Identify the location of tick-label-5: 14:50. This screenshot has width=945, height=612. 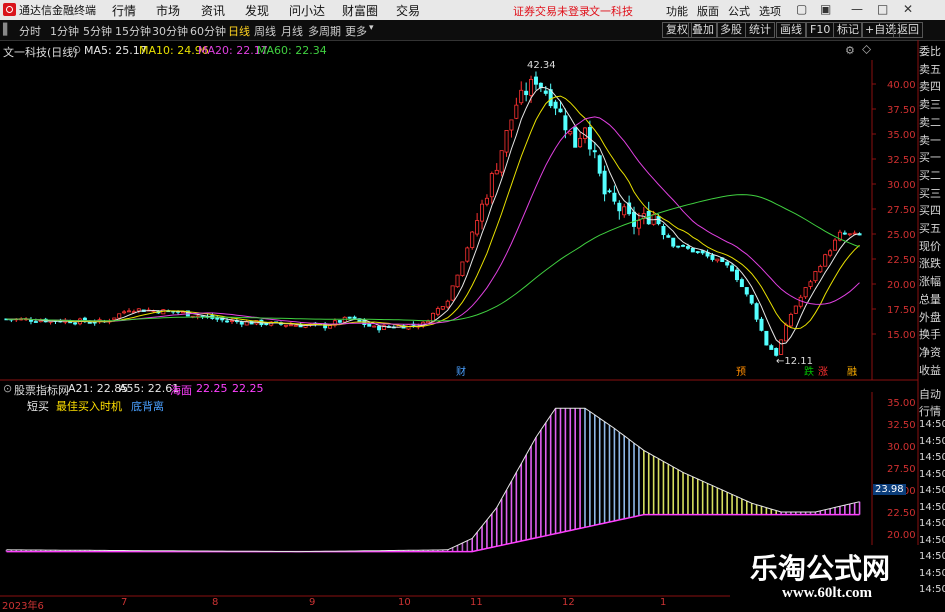
(932, 474).